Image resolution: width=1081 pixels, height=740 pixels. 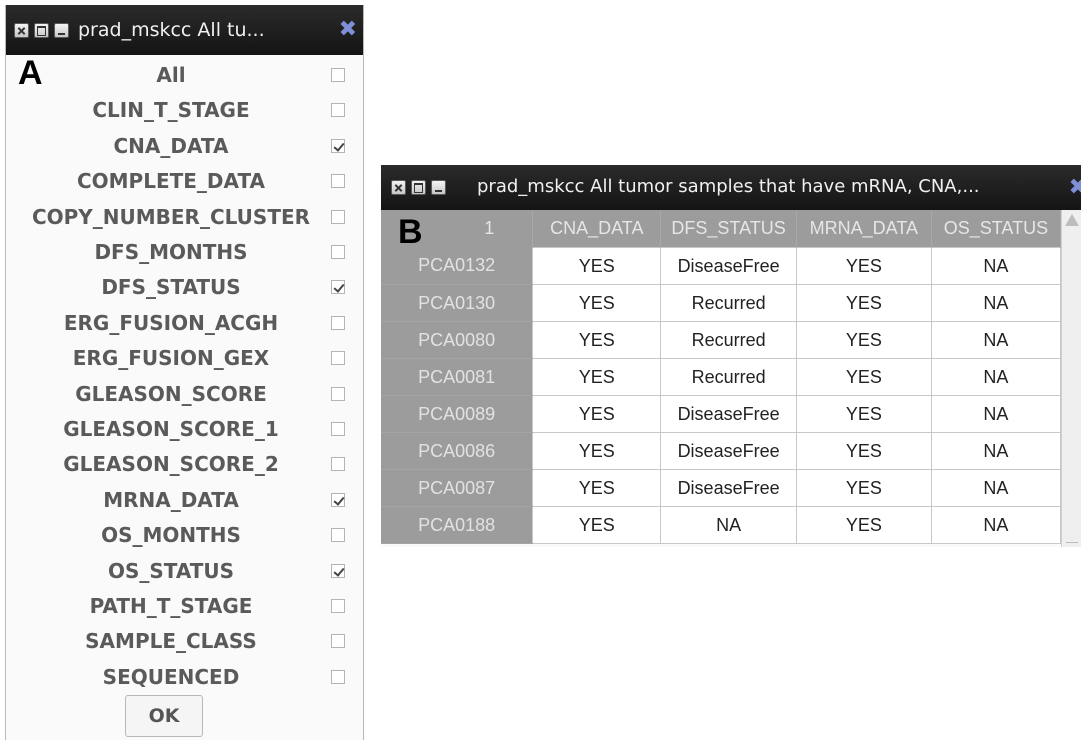 What do you see at coordinates (185, 641) in the screenshot?
I see `field-row: SAMPLE_CLASS` at bounding box center [185, 641].